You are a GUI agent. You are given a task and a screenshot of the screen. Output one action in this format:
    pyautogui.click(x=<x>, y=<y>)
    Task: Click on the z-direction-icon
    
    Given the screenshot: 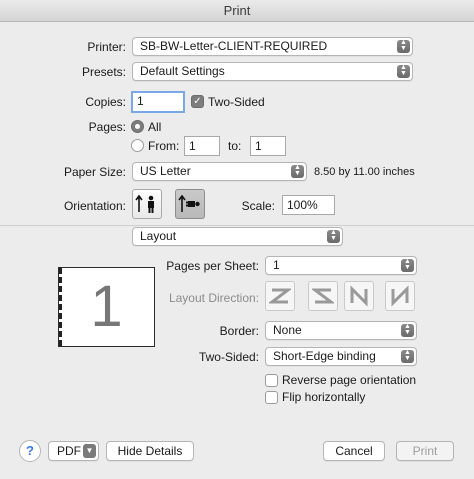 What is the action you would take?
    pyautogui.click(x=280, y=296)
    